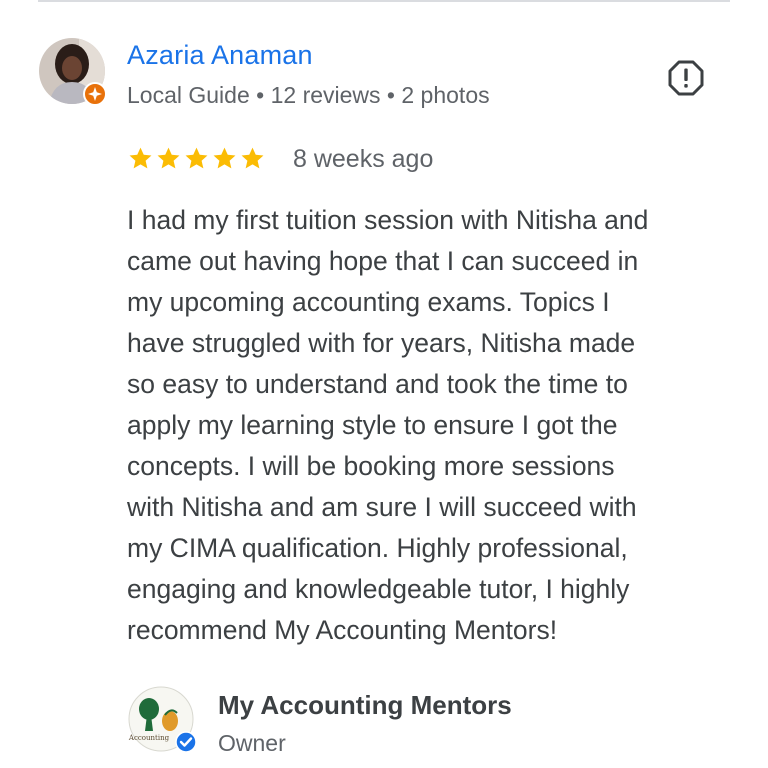 The image size is (768, 768). What do you see at coordinates (162, 719) in the screenshot?
I see `owner-logo: Accounting` at bounding box center [162, 719].